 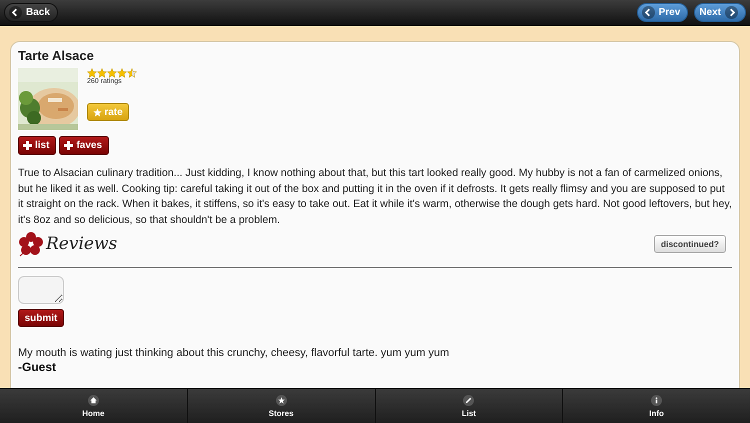 I want to click on add-to-faves-button: faves, so click(x=84, y=145).